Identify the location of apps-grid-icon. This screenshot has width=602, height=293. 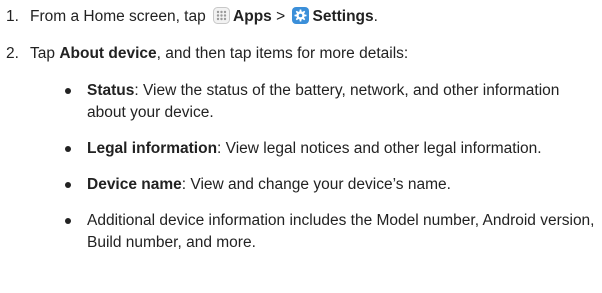
(222, 15).